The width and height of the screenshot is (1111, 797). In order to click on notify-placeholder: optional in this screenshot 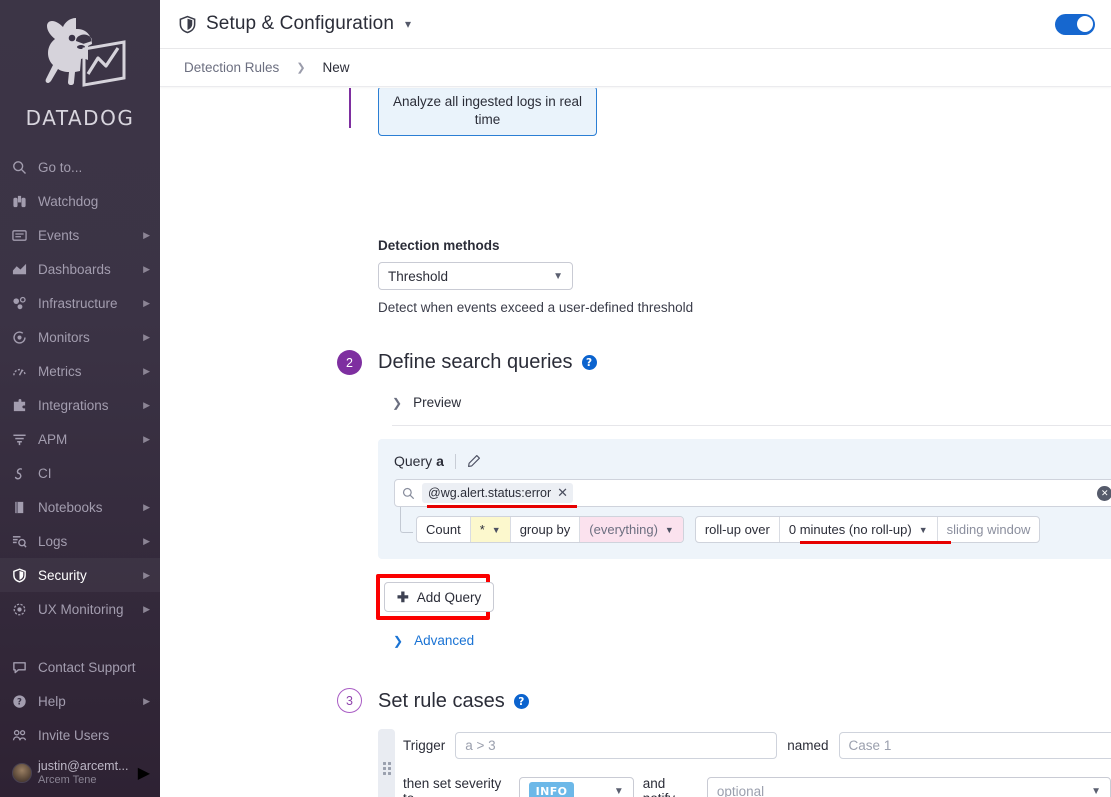, I will do `click(740, 790)`.